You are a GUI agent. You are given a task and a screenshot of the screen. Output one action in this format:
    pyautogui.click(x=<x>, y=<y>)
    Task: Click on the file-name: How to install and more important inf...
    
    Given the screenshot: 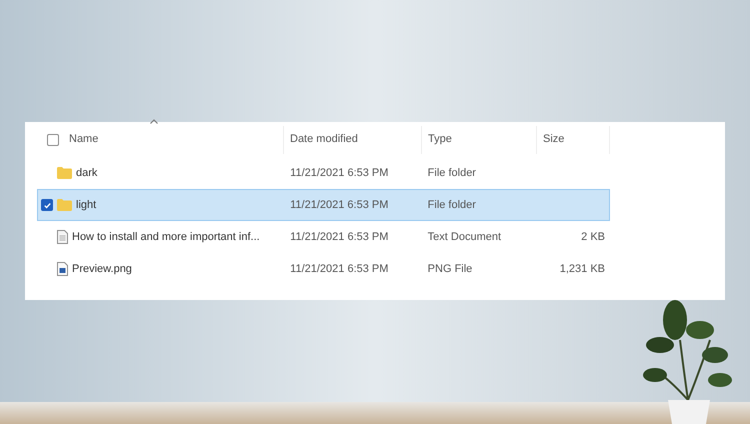 What is the action you would take?
    pyautogui.click(x=166, y=237)
    